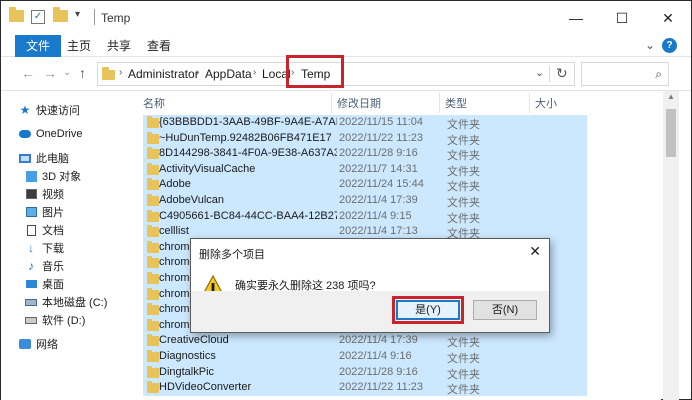 Image resolution: width=692 pixels, height=400 pixels. Describe the element at coordinates (365, 185) in the screenshot. I see `table-row: Adobe 2022/11/24 15:44 文件夹` at that location.